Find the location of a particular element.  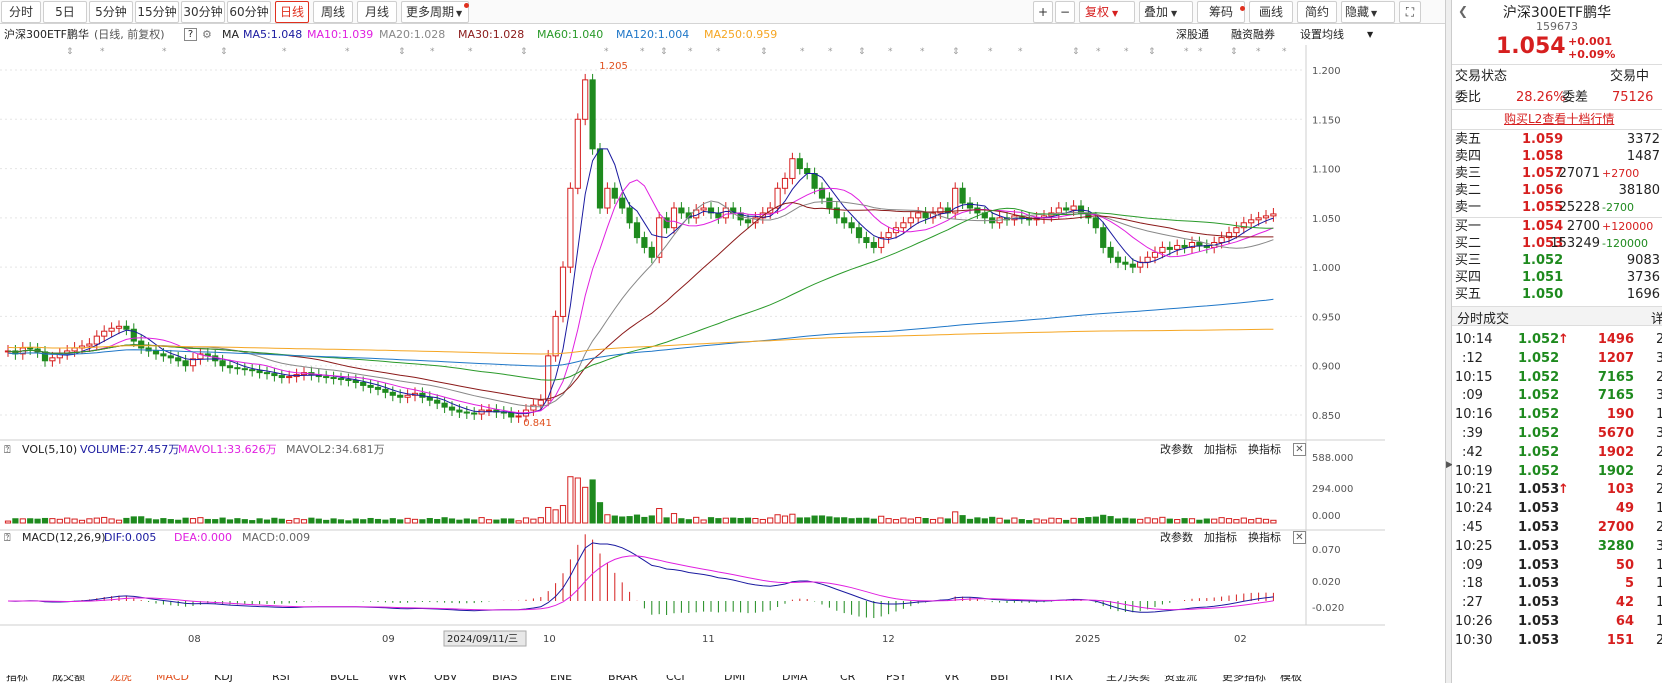

indicator-tab: 更多指标 is located at coordinates (1244, 679).